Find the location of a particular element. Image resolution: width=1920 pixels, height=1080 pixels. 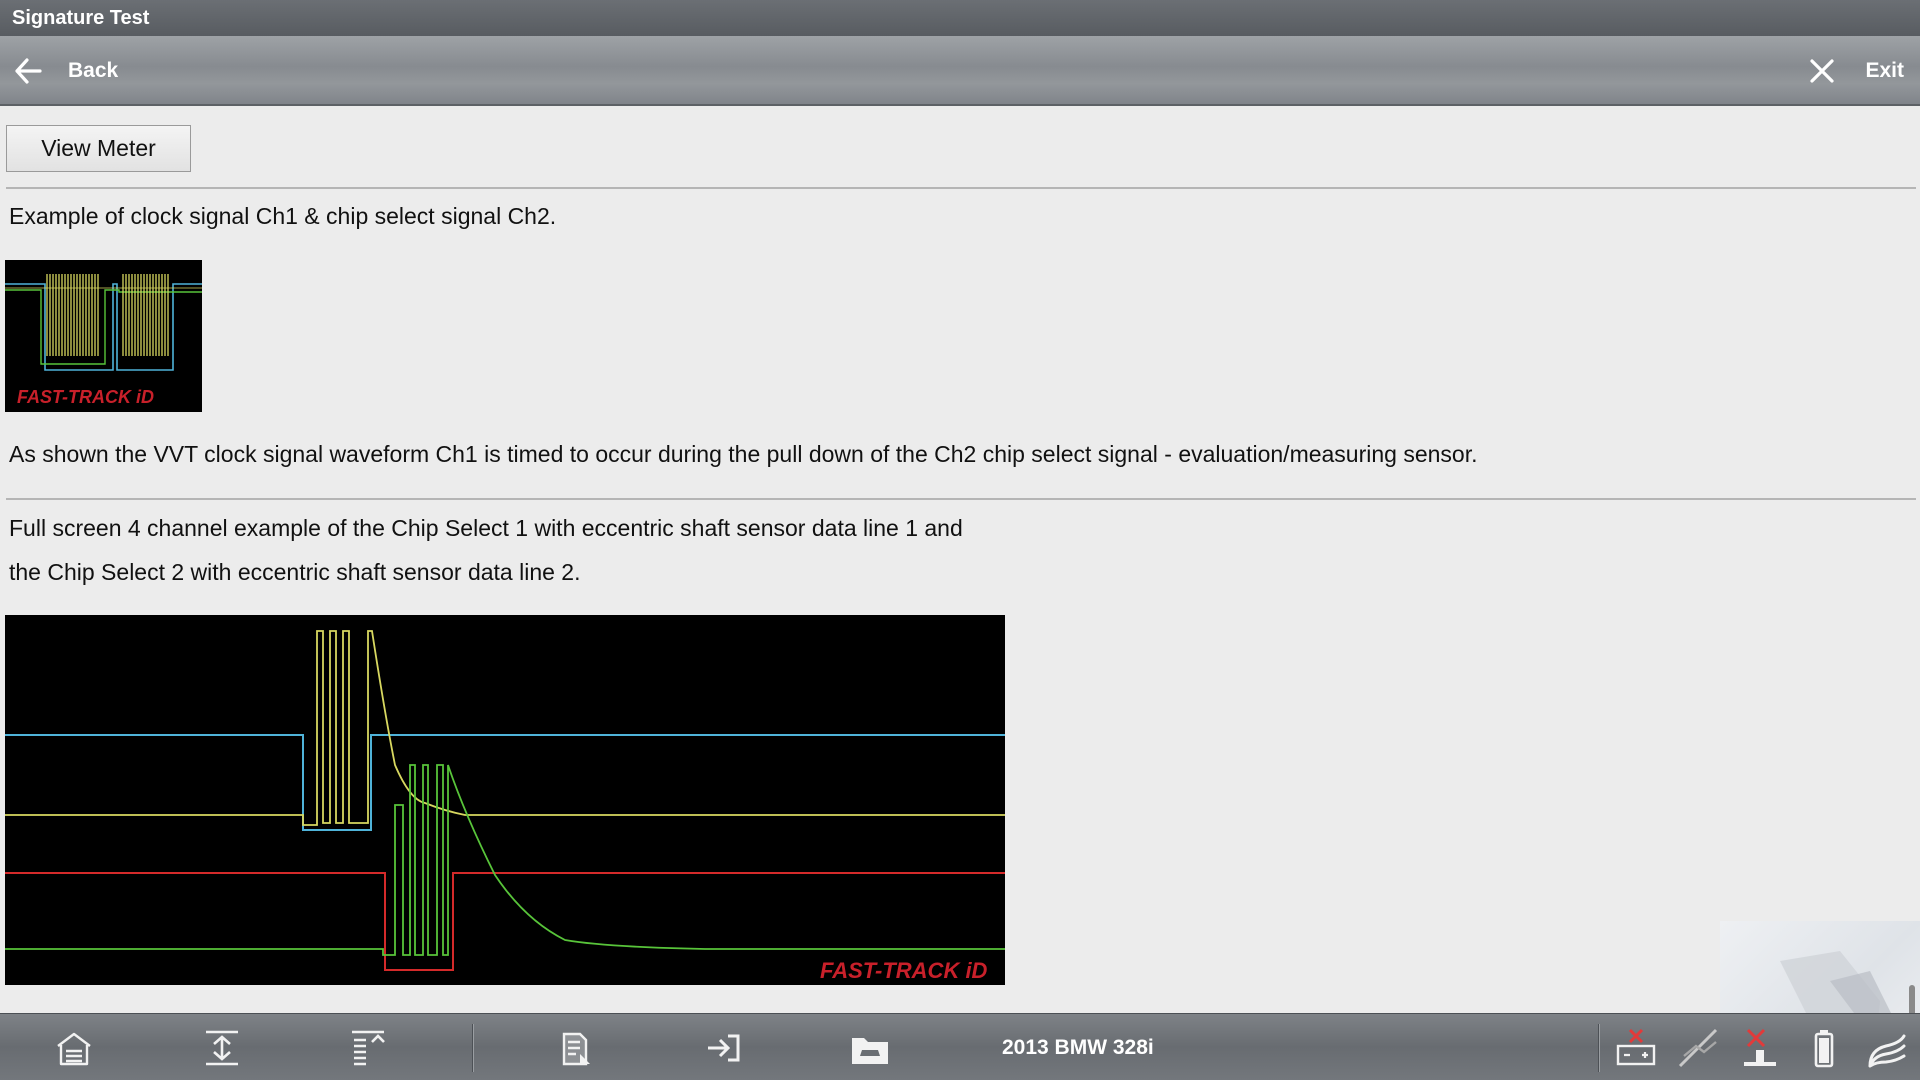

collapse-icon is located at coordinates (368, 1048).